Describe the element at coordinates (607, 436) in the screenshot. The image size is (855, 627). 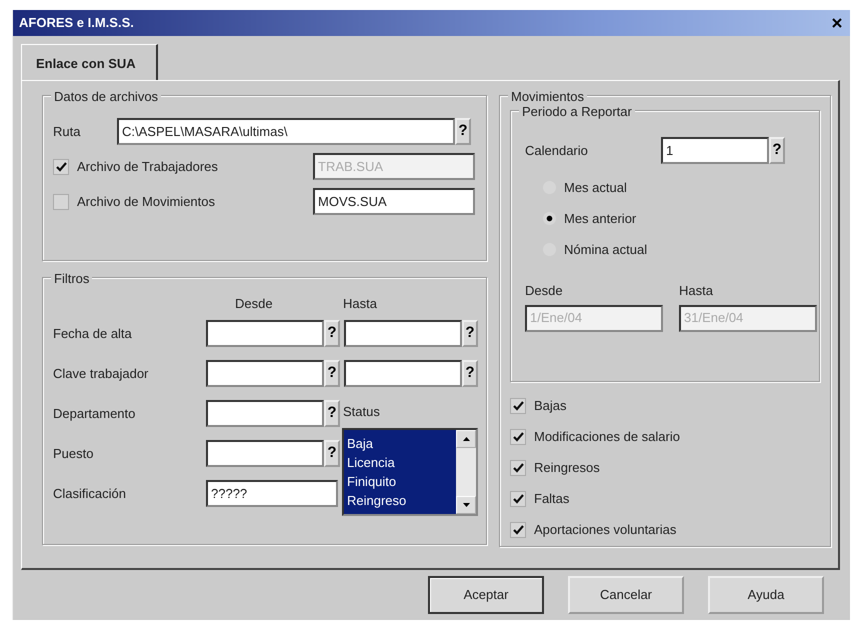
I see `checkbox-label: Modificaciones de salario` at that location.